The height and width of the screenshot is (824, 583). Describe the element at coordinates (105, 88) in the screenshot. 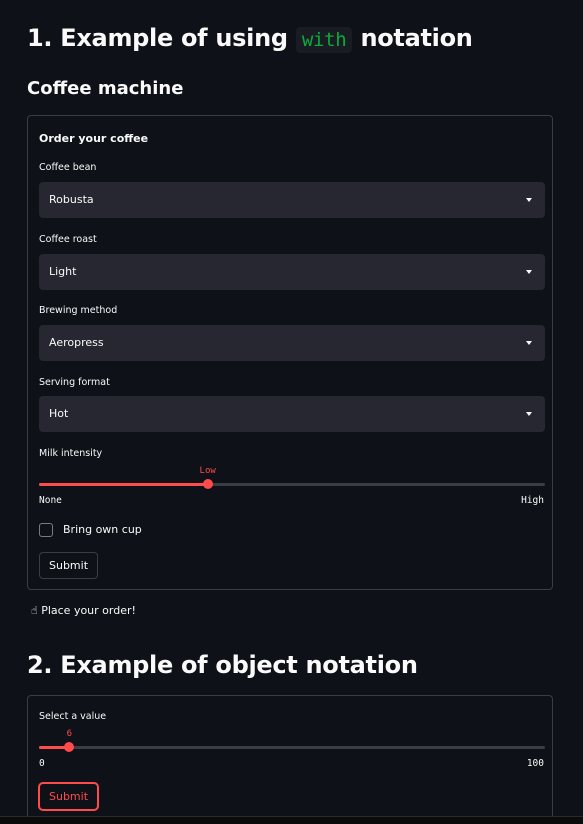

I see `coffee-machine-heading: Coffee machine` at that location.